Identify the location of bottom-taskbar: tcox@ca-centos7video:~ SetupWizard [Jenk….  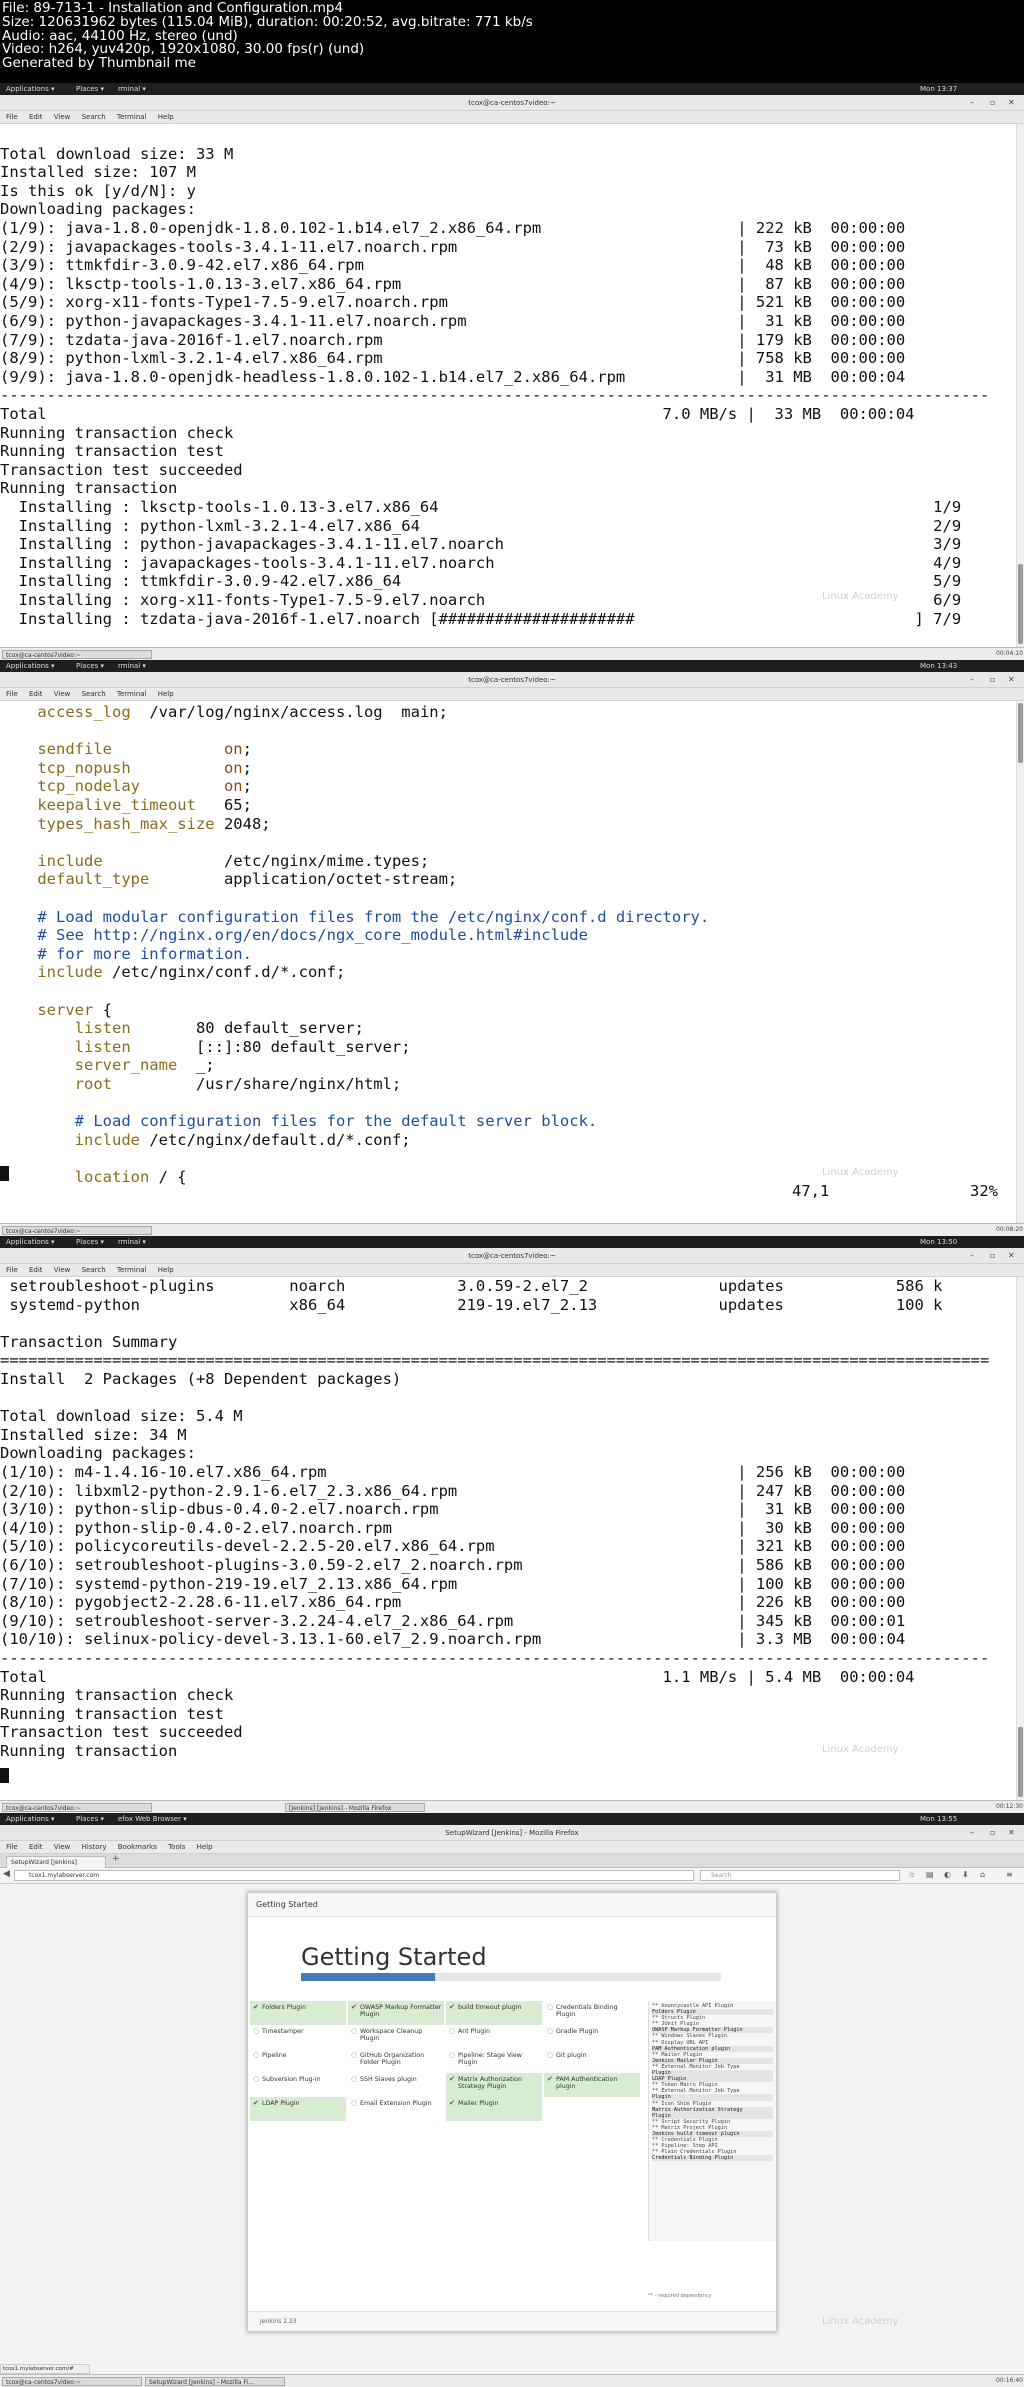
(512, 2380).